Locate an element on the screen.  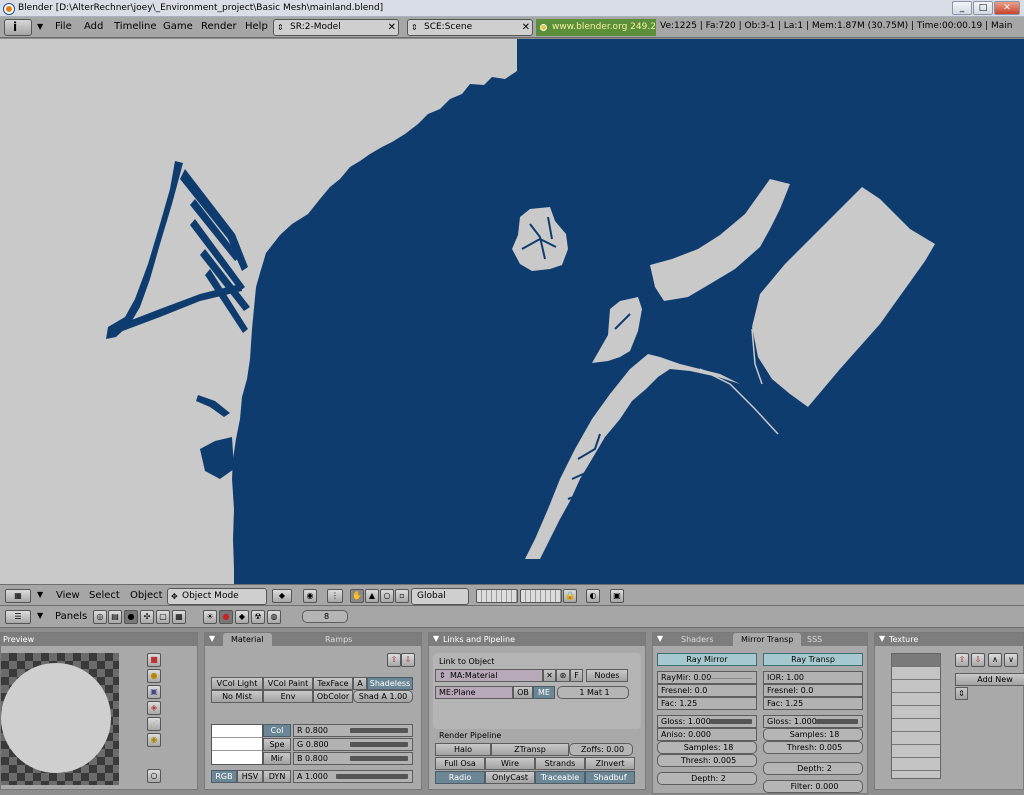
menu-file: File is located at coordinates (63, 26).